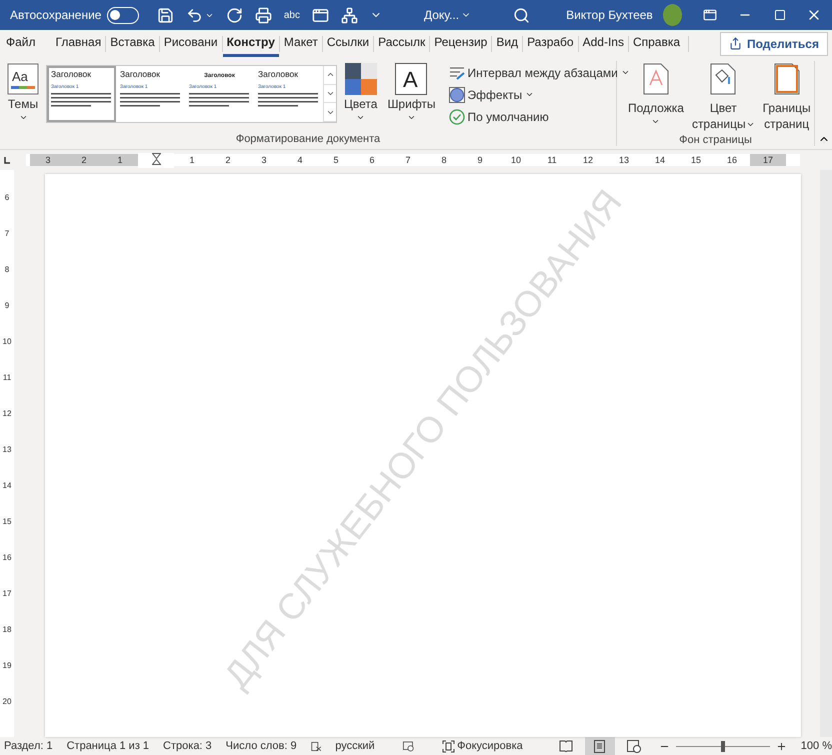 The image size is (832, 755). I want to click on themes-button: Aa Темы, so click(23, 92).